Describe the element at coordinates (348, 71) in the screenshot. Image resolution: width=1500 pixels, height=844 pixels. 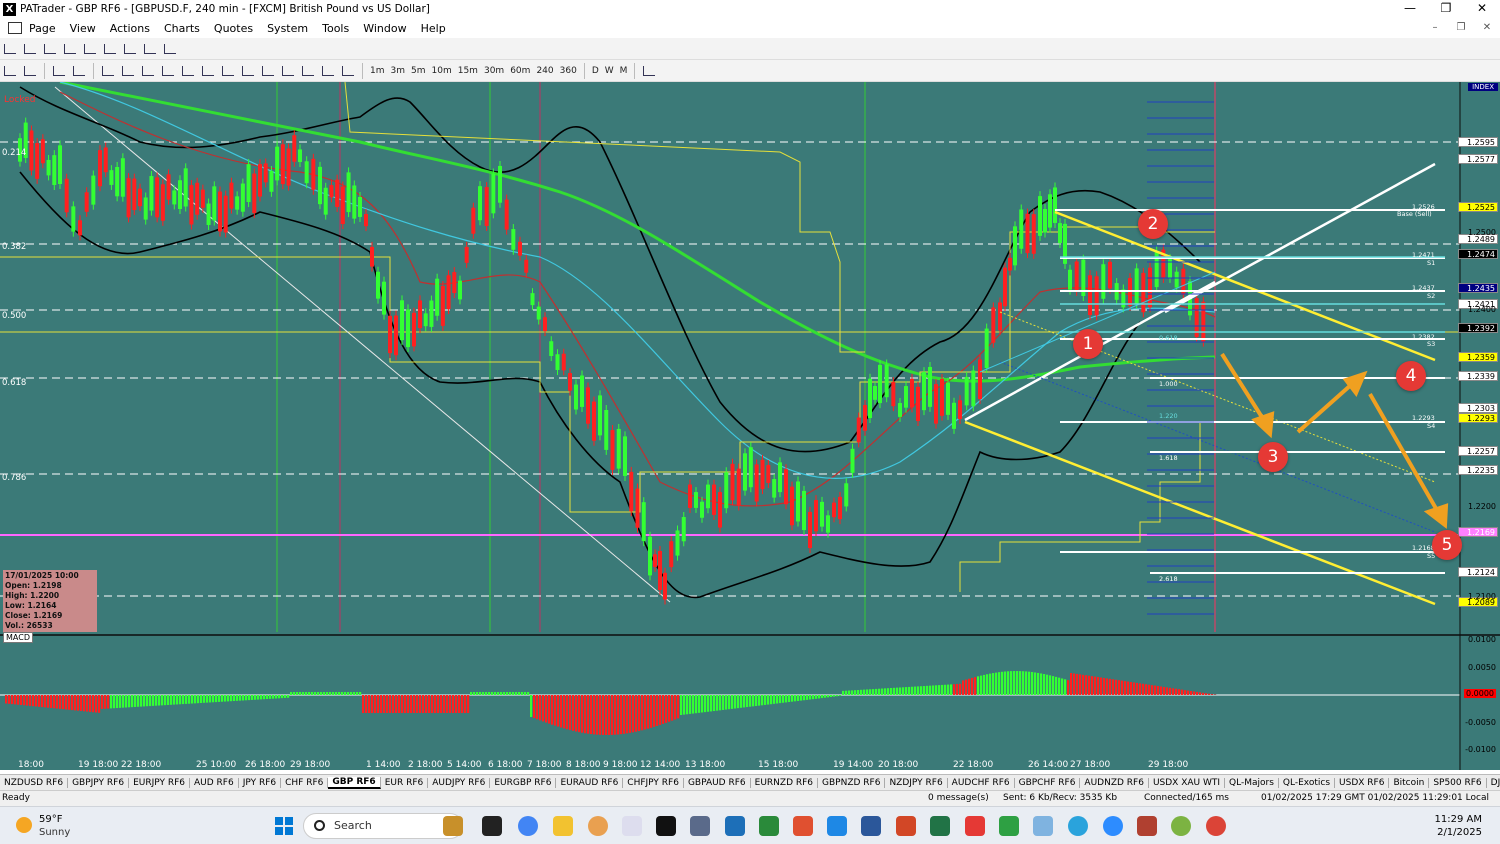
I see `gann-icon` at that location.